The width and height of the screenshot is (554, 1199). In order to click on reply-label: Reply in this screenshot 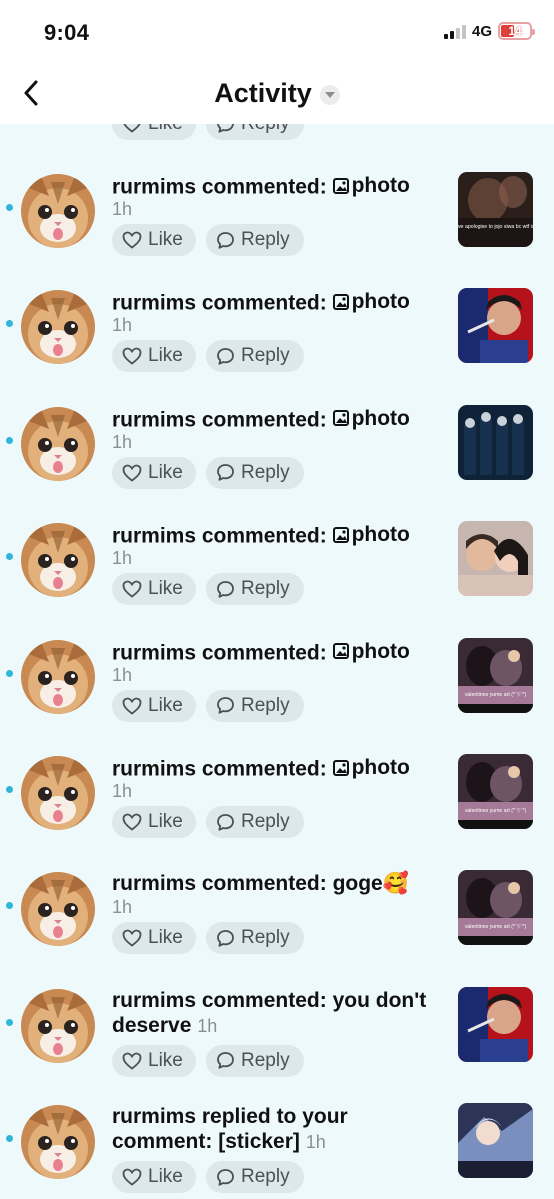, I will do `click(265, 1060)`.